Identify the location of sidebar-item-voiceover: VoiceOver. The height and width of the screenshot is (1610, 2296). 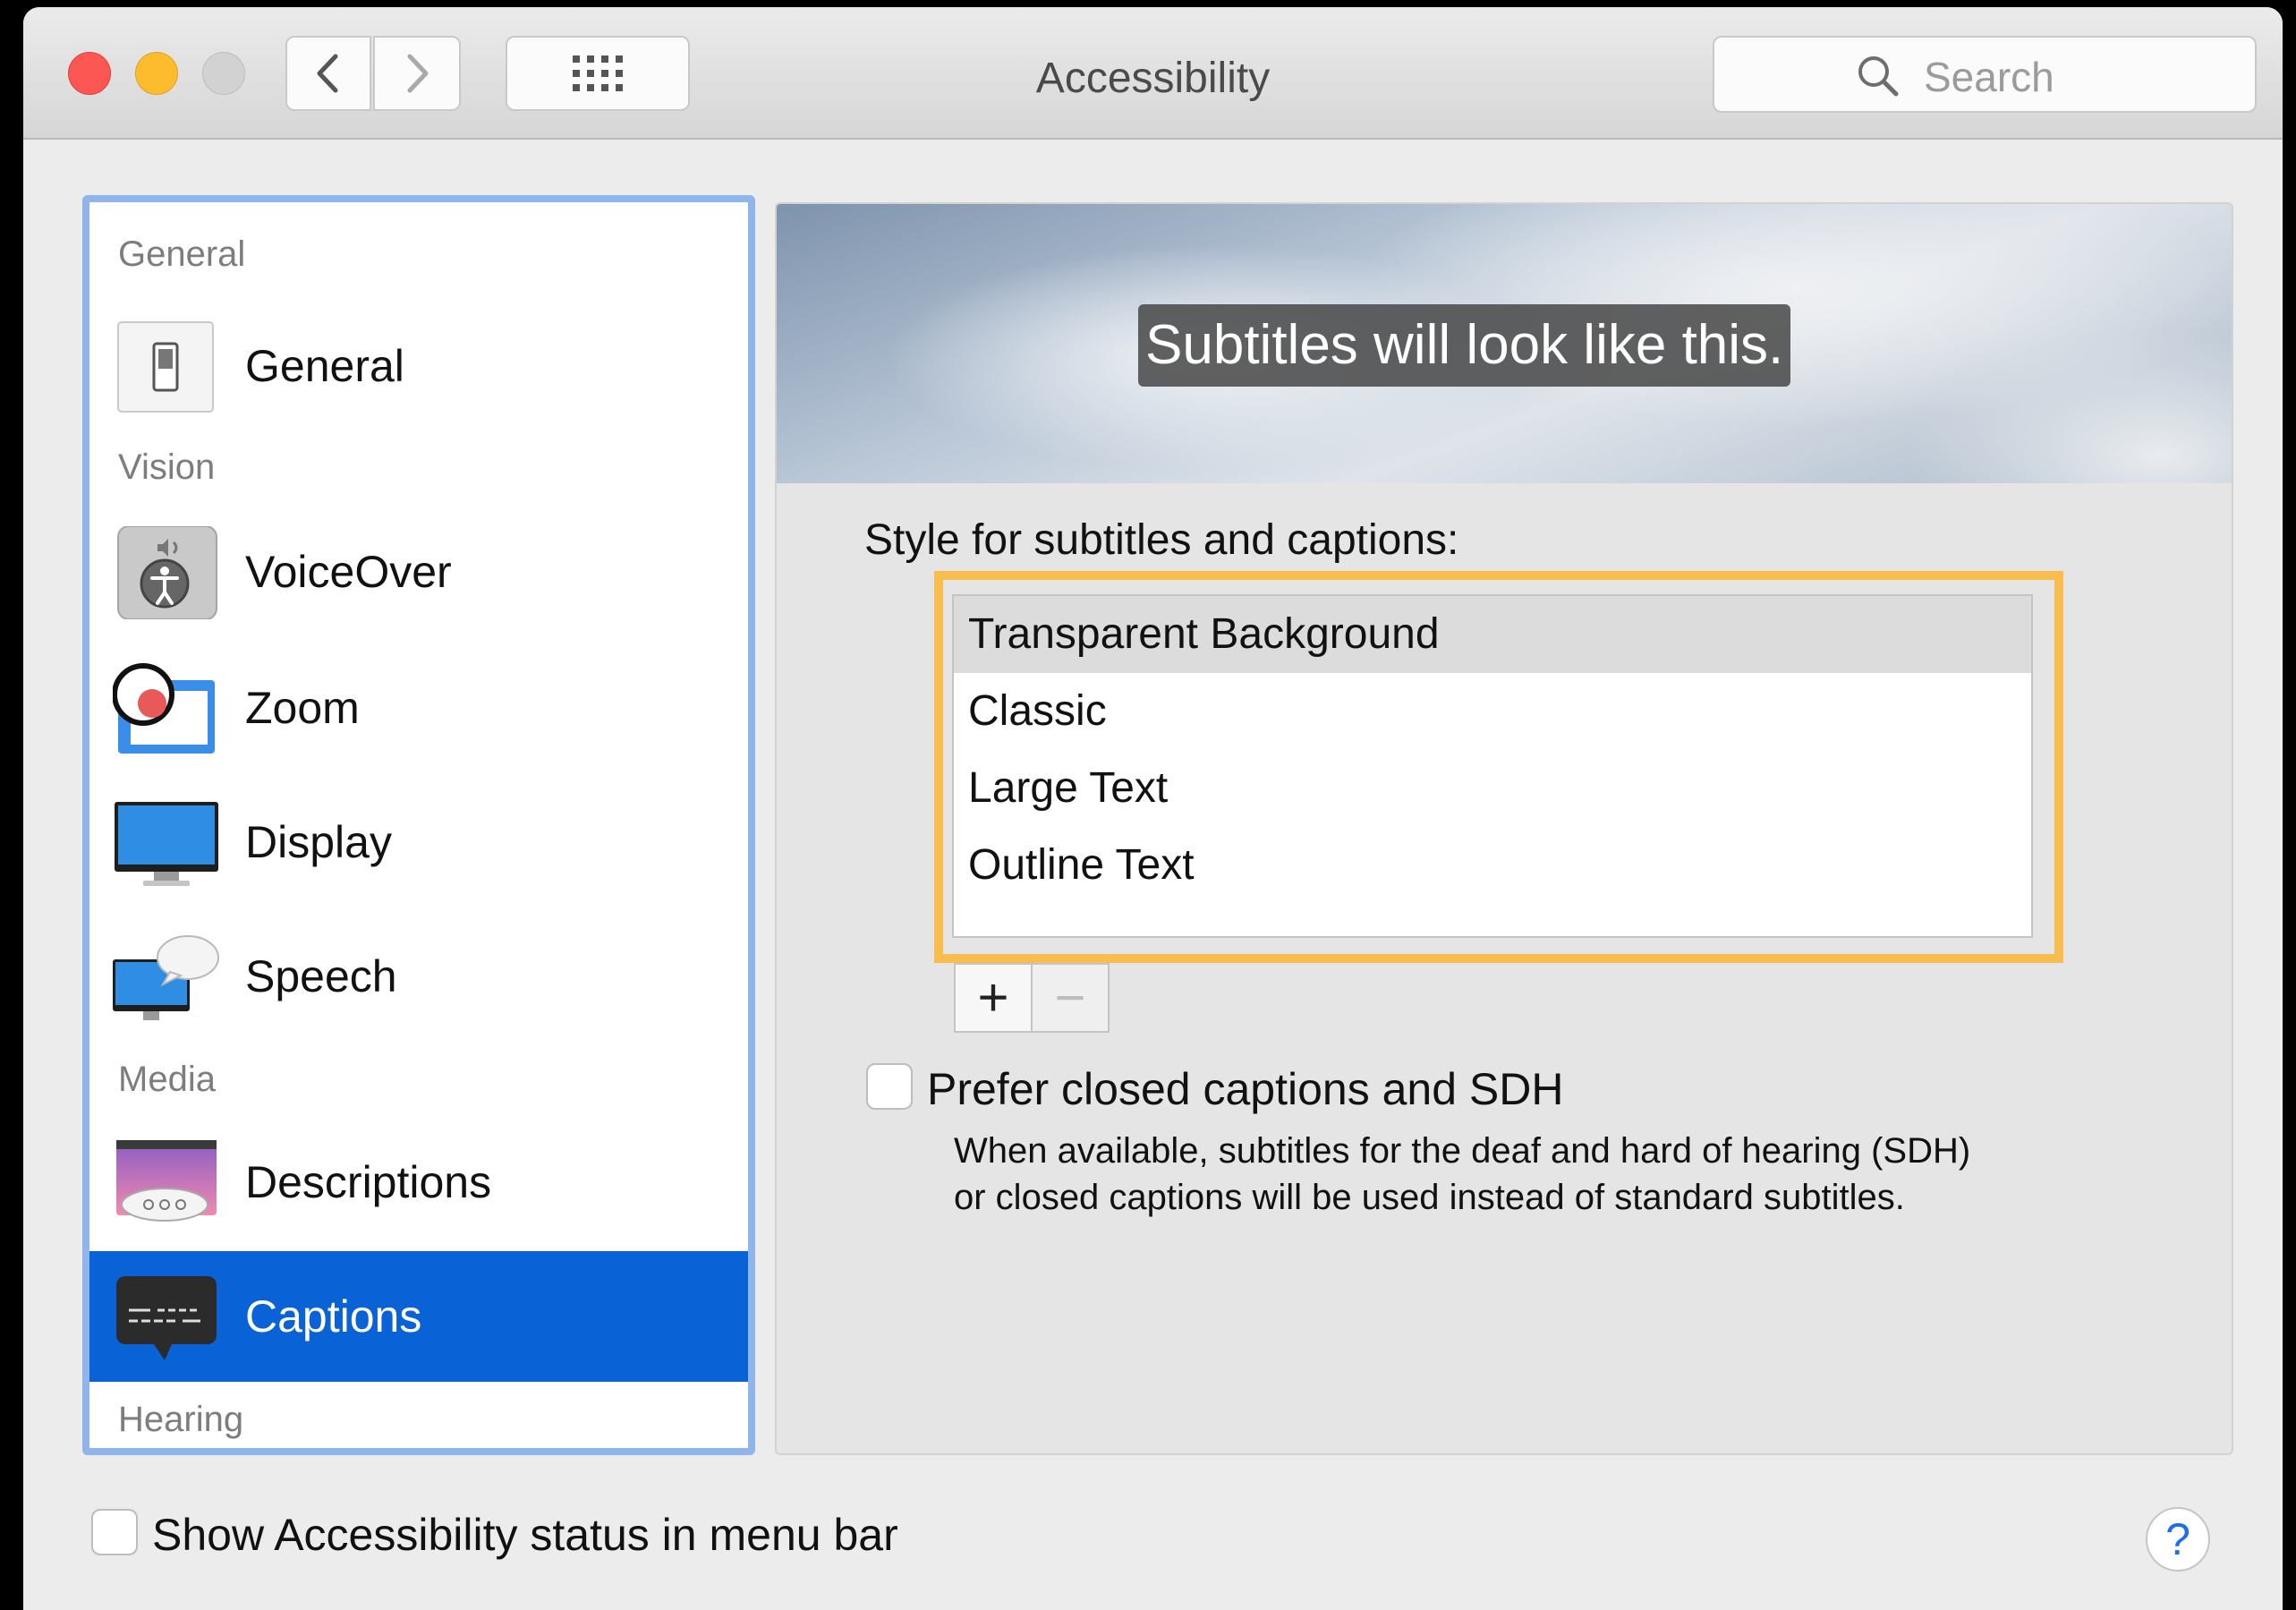
(418, 572).